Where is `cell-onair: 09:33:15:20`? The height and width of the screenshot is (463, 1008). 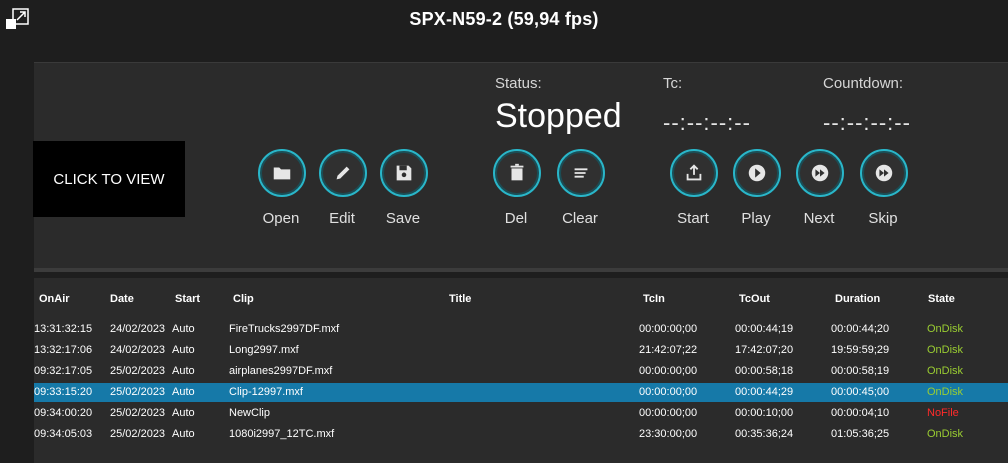
cell-onair: 09:33:15:20 is located at coordinates (63, 392).